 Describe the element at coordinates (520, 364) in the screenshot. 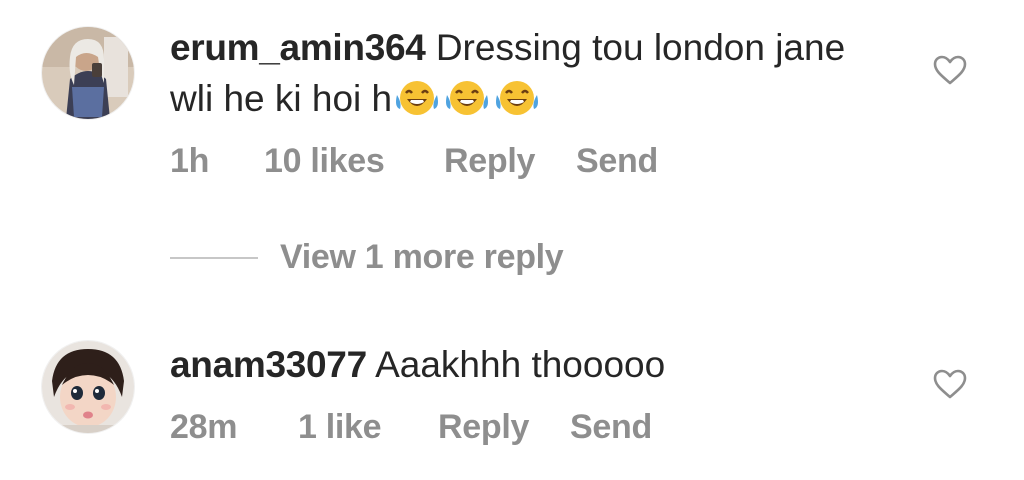

I see `comment-text: Aaakhhh thooooo` at that location.